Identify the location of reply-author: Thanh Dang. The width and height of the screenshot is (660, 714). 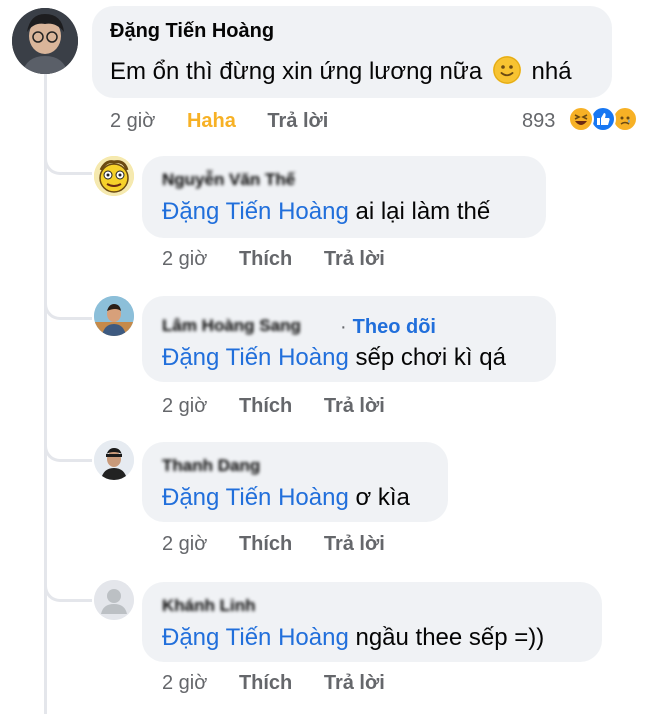
(211, 466).